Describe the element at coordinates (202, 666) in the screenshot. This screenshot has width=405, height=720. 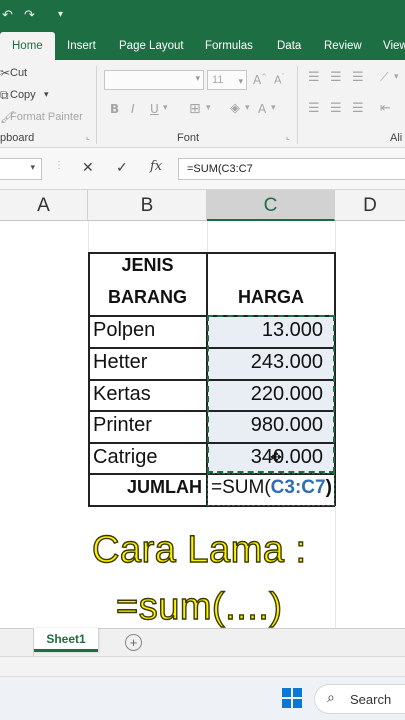
I see `status-bar` at that location.